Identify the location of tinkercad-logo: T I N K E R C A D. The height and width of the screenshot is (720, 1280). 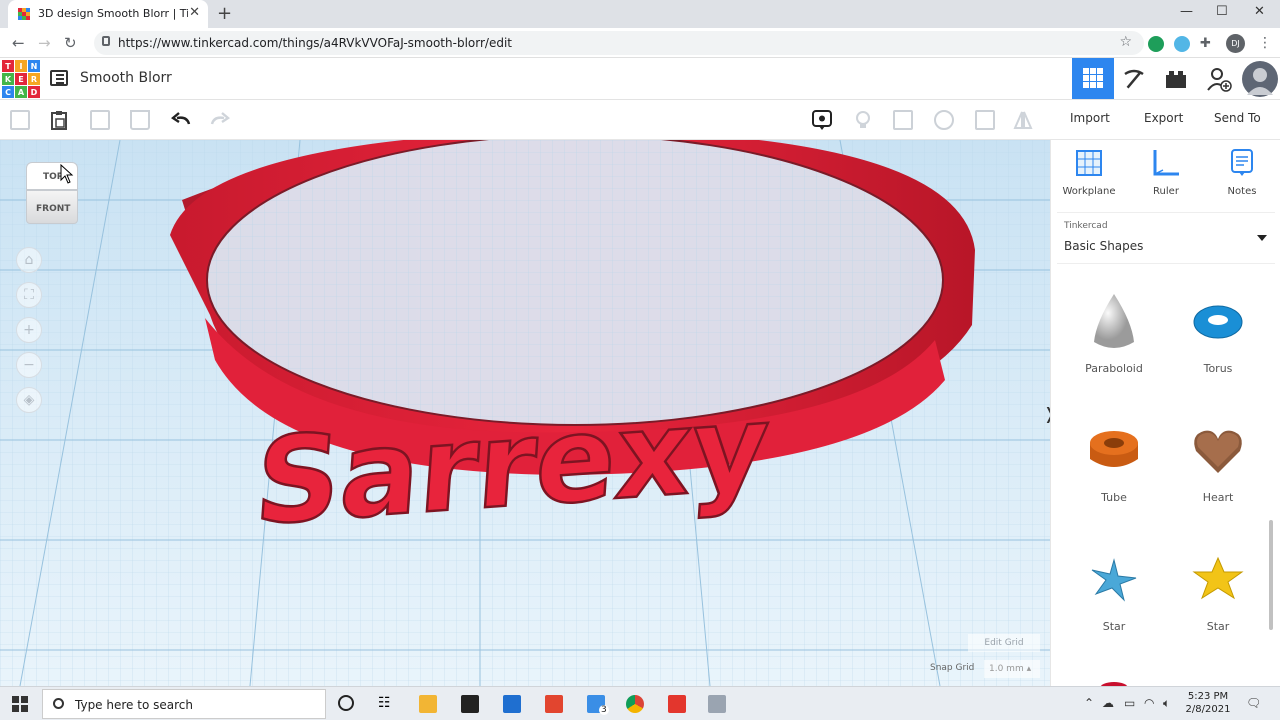
(21, 79).